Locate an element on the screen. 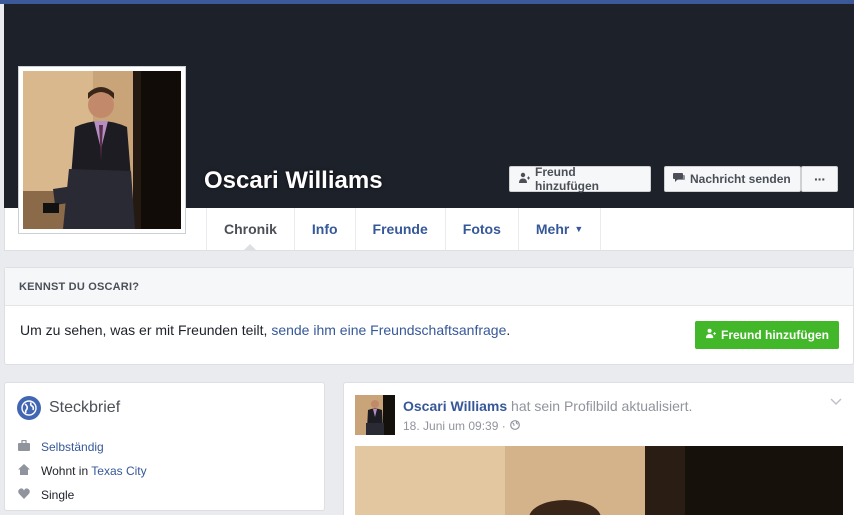 Image resolution: width=854 pixels, height=515 pixels. post-author-avatar is located at coordinates (375, 415).